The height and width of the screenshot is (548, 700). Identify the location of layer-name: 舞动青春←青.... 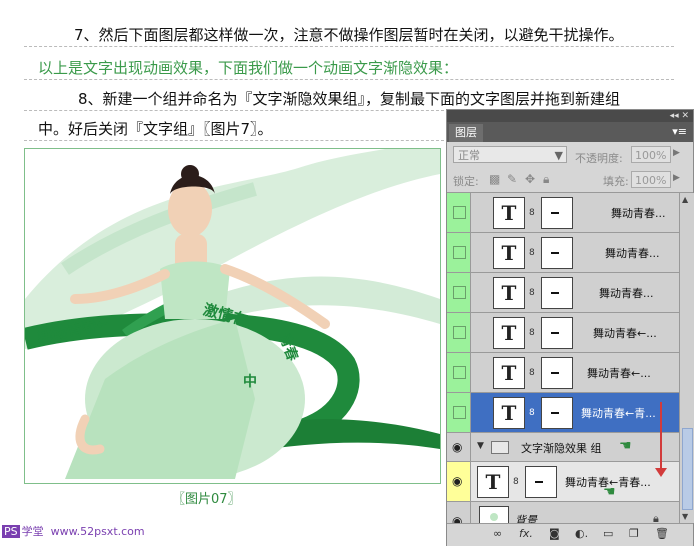
(618, 413).